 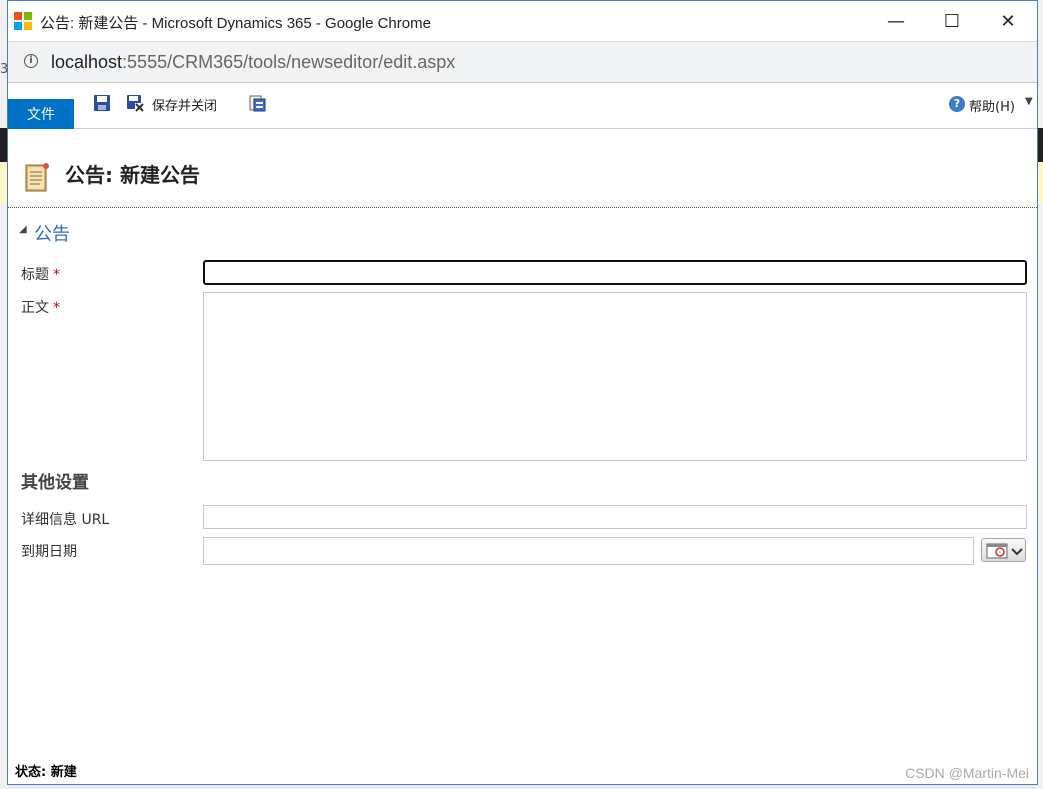 I want to click on due-date-input, so click(x=588, y=551).